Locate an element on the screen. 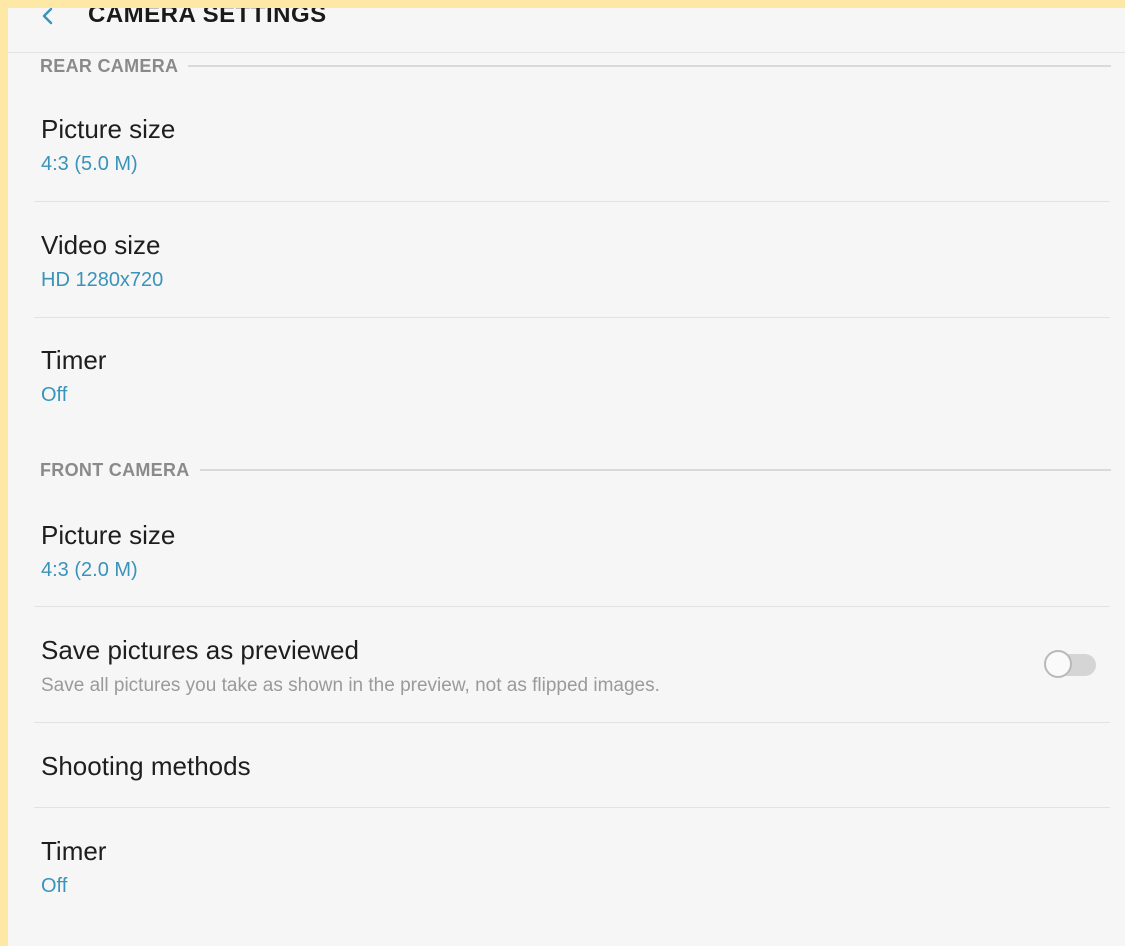 This screenshot has height=946, width=1125. setting-rear-video-size: Video size HD 1280x720 is located at coordinates (572, 260).